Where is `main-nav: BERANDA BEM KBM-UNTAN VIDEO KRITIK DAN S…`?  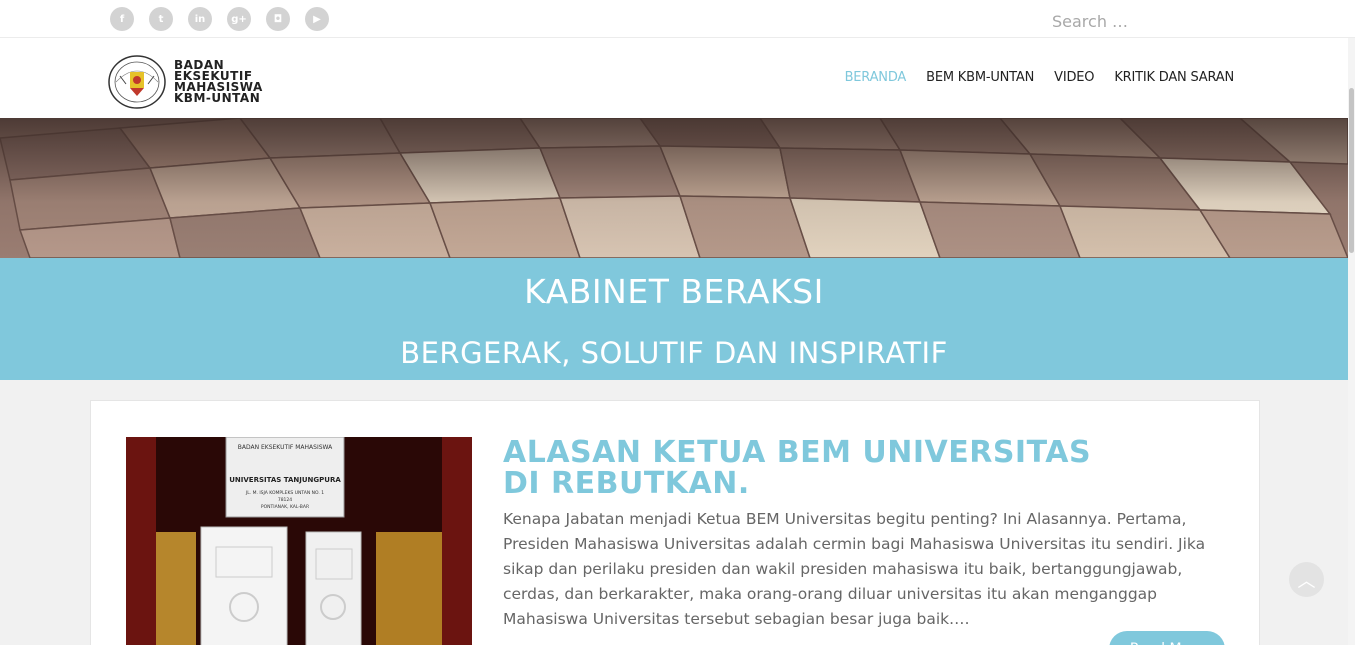
main-nav: BERANDA BEM KBM-UNTAN VIDEO KRITIK DAN S… is located at coordinates (1040, 77).